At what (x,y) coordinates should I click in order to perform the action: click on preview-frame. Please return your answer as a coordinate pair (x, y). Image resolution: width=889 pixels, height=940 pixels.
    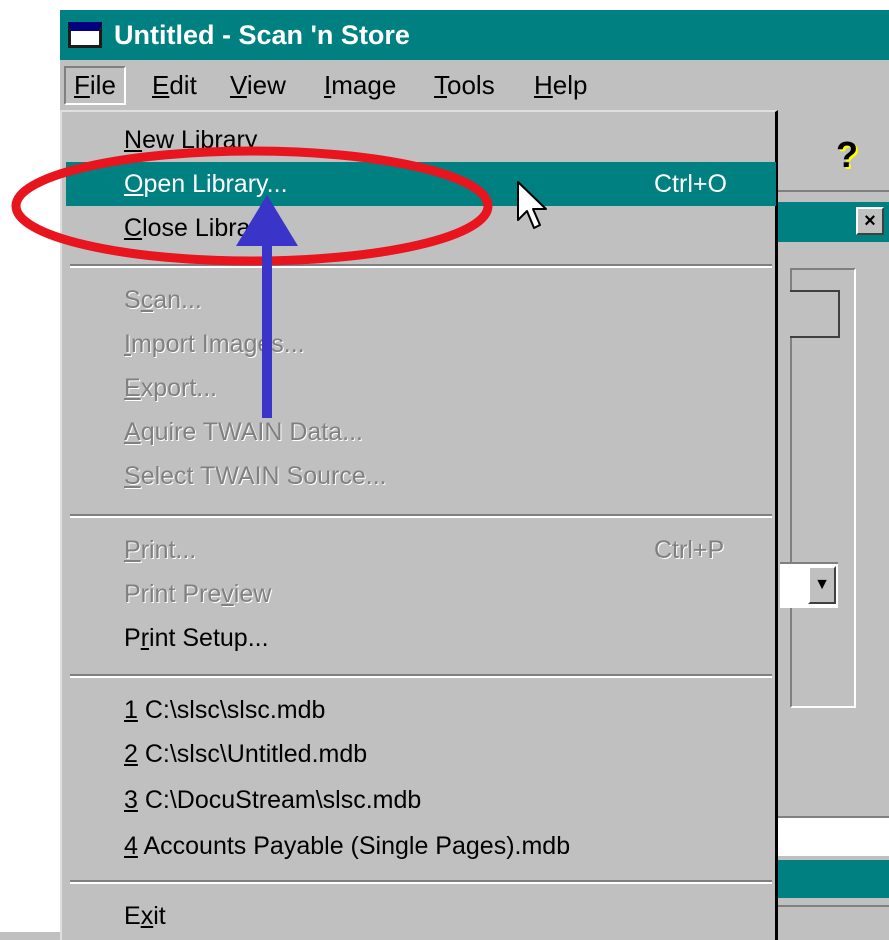
    Looking at the image, I should click on (815, 314).